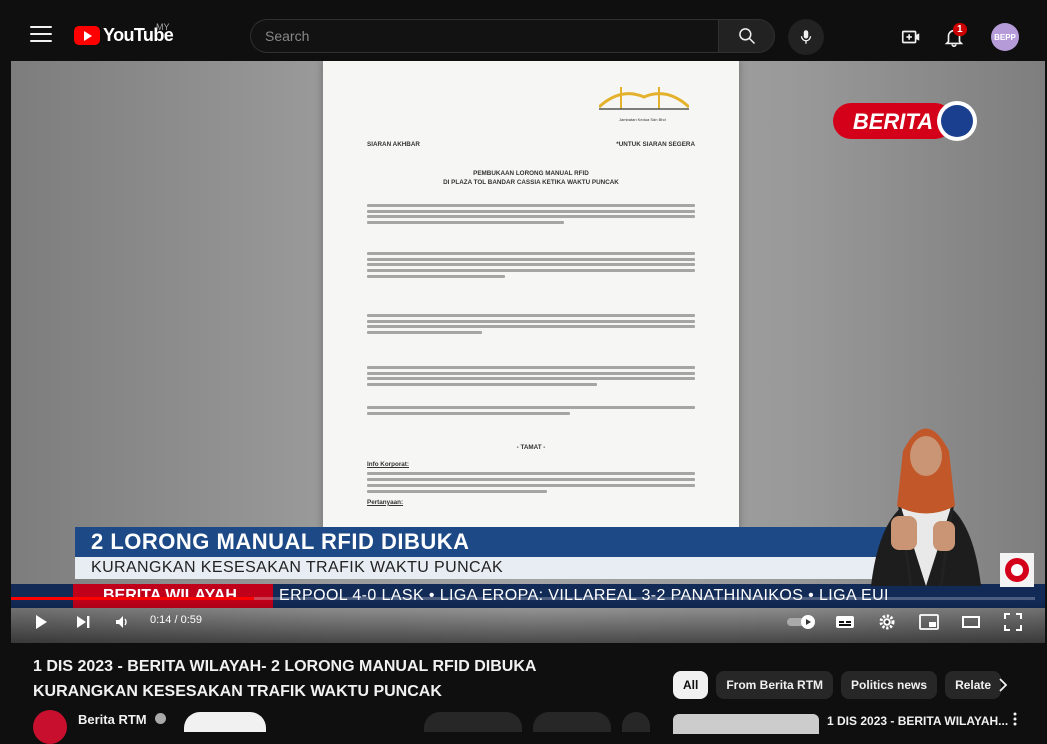  I want to click on autoplay-toggle, so click(802, 622).